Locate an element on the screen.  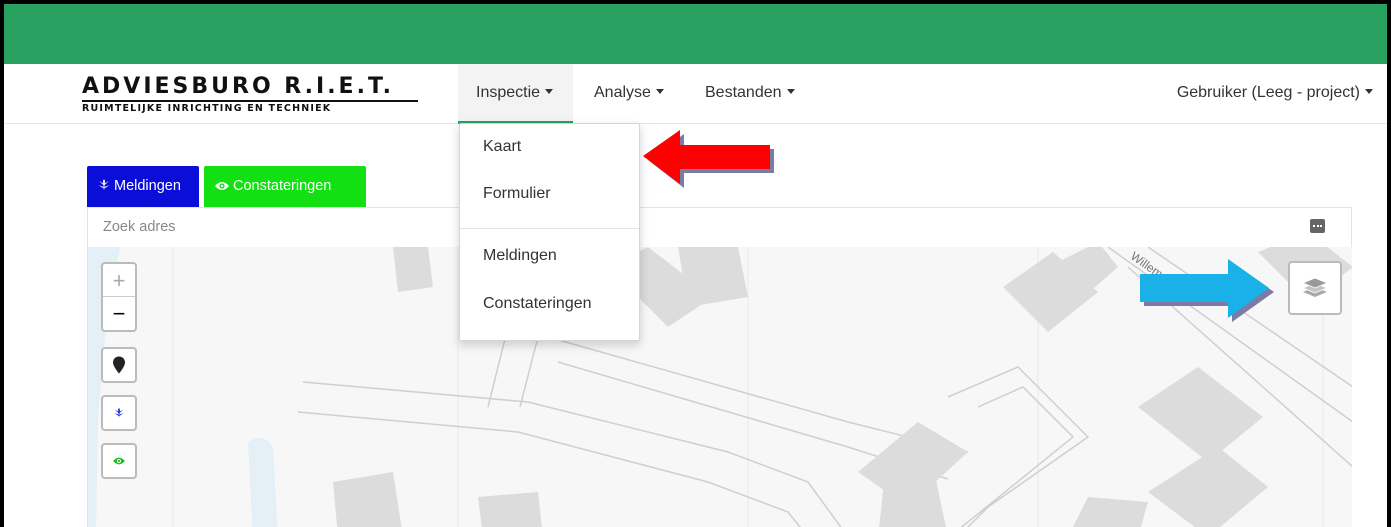
blue-annotation-arrow is located at coordinates (1207, 290).